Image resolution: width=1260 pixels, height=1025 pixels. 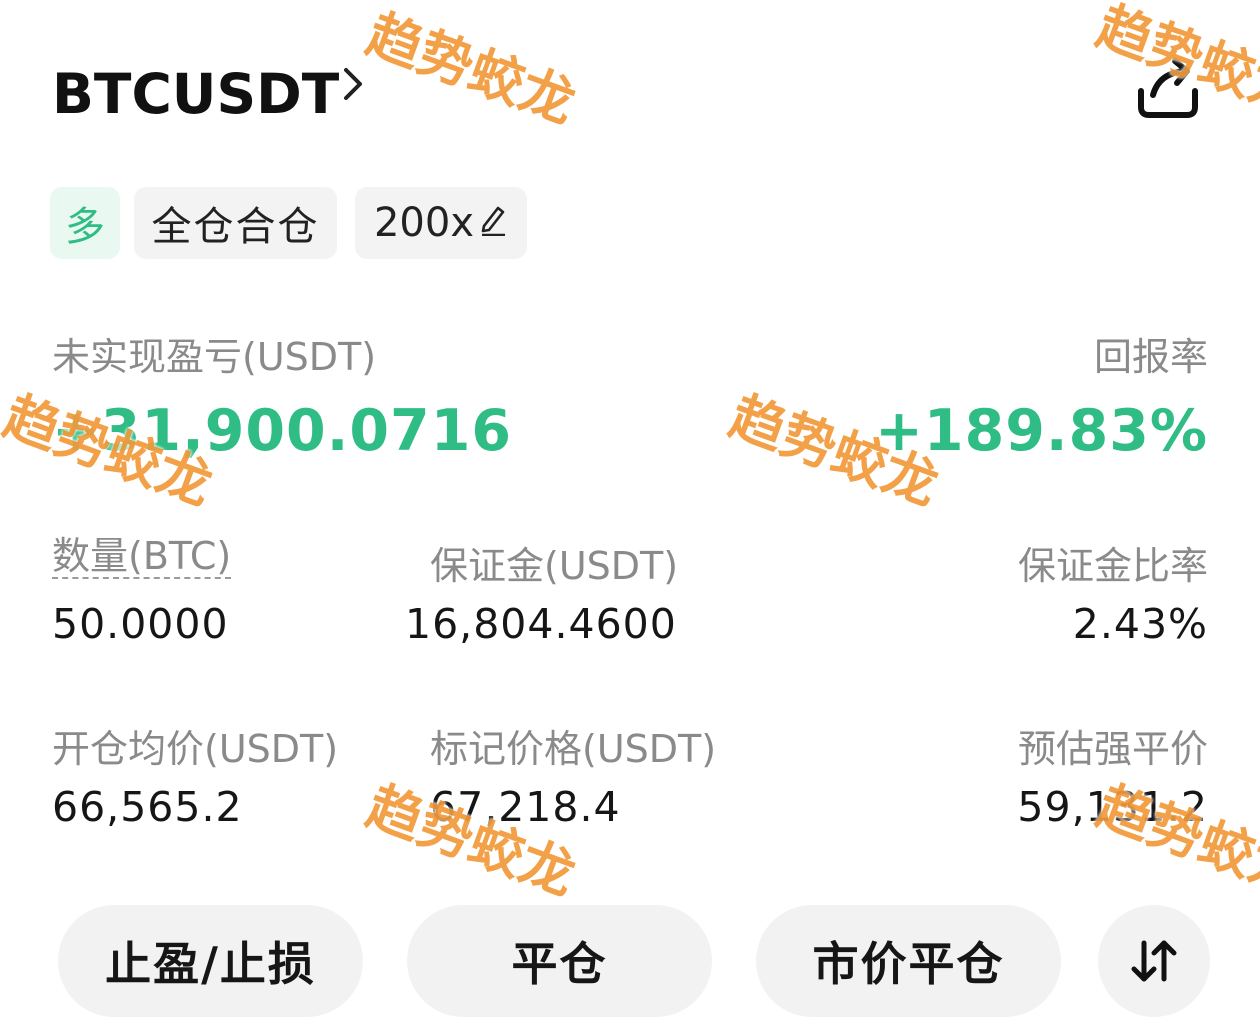 I want to click on margin-mode-badge: 全仓合仓, so click(x=235, y=223).